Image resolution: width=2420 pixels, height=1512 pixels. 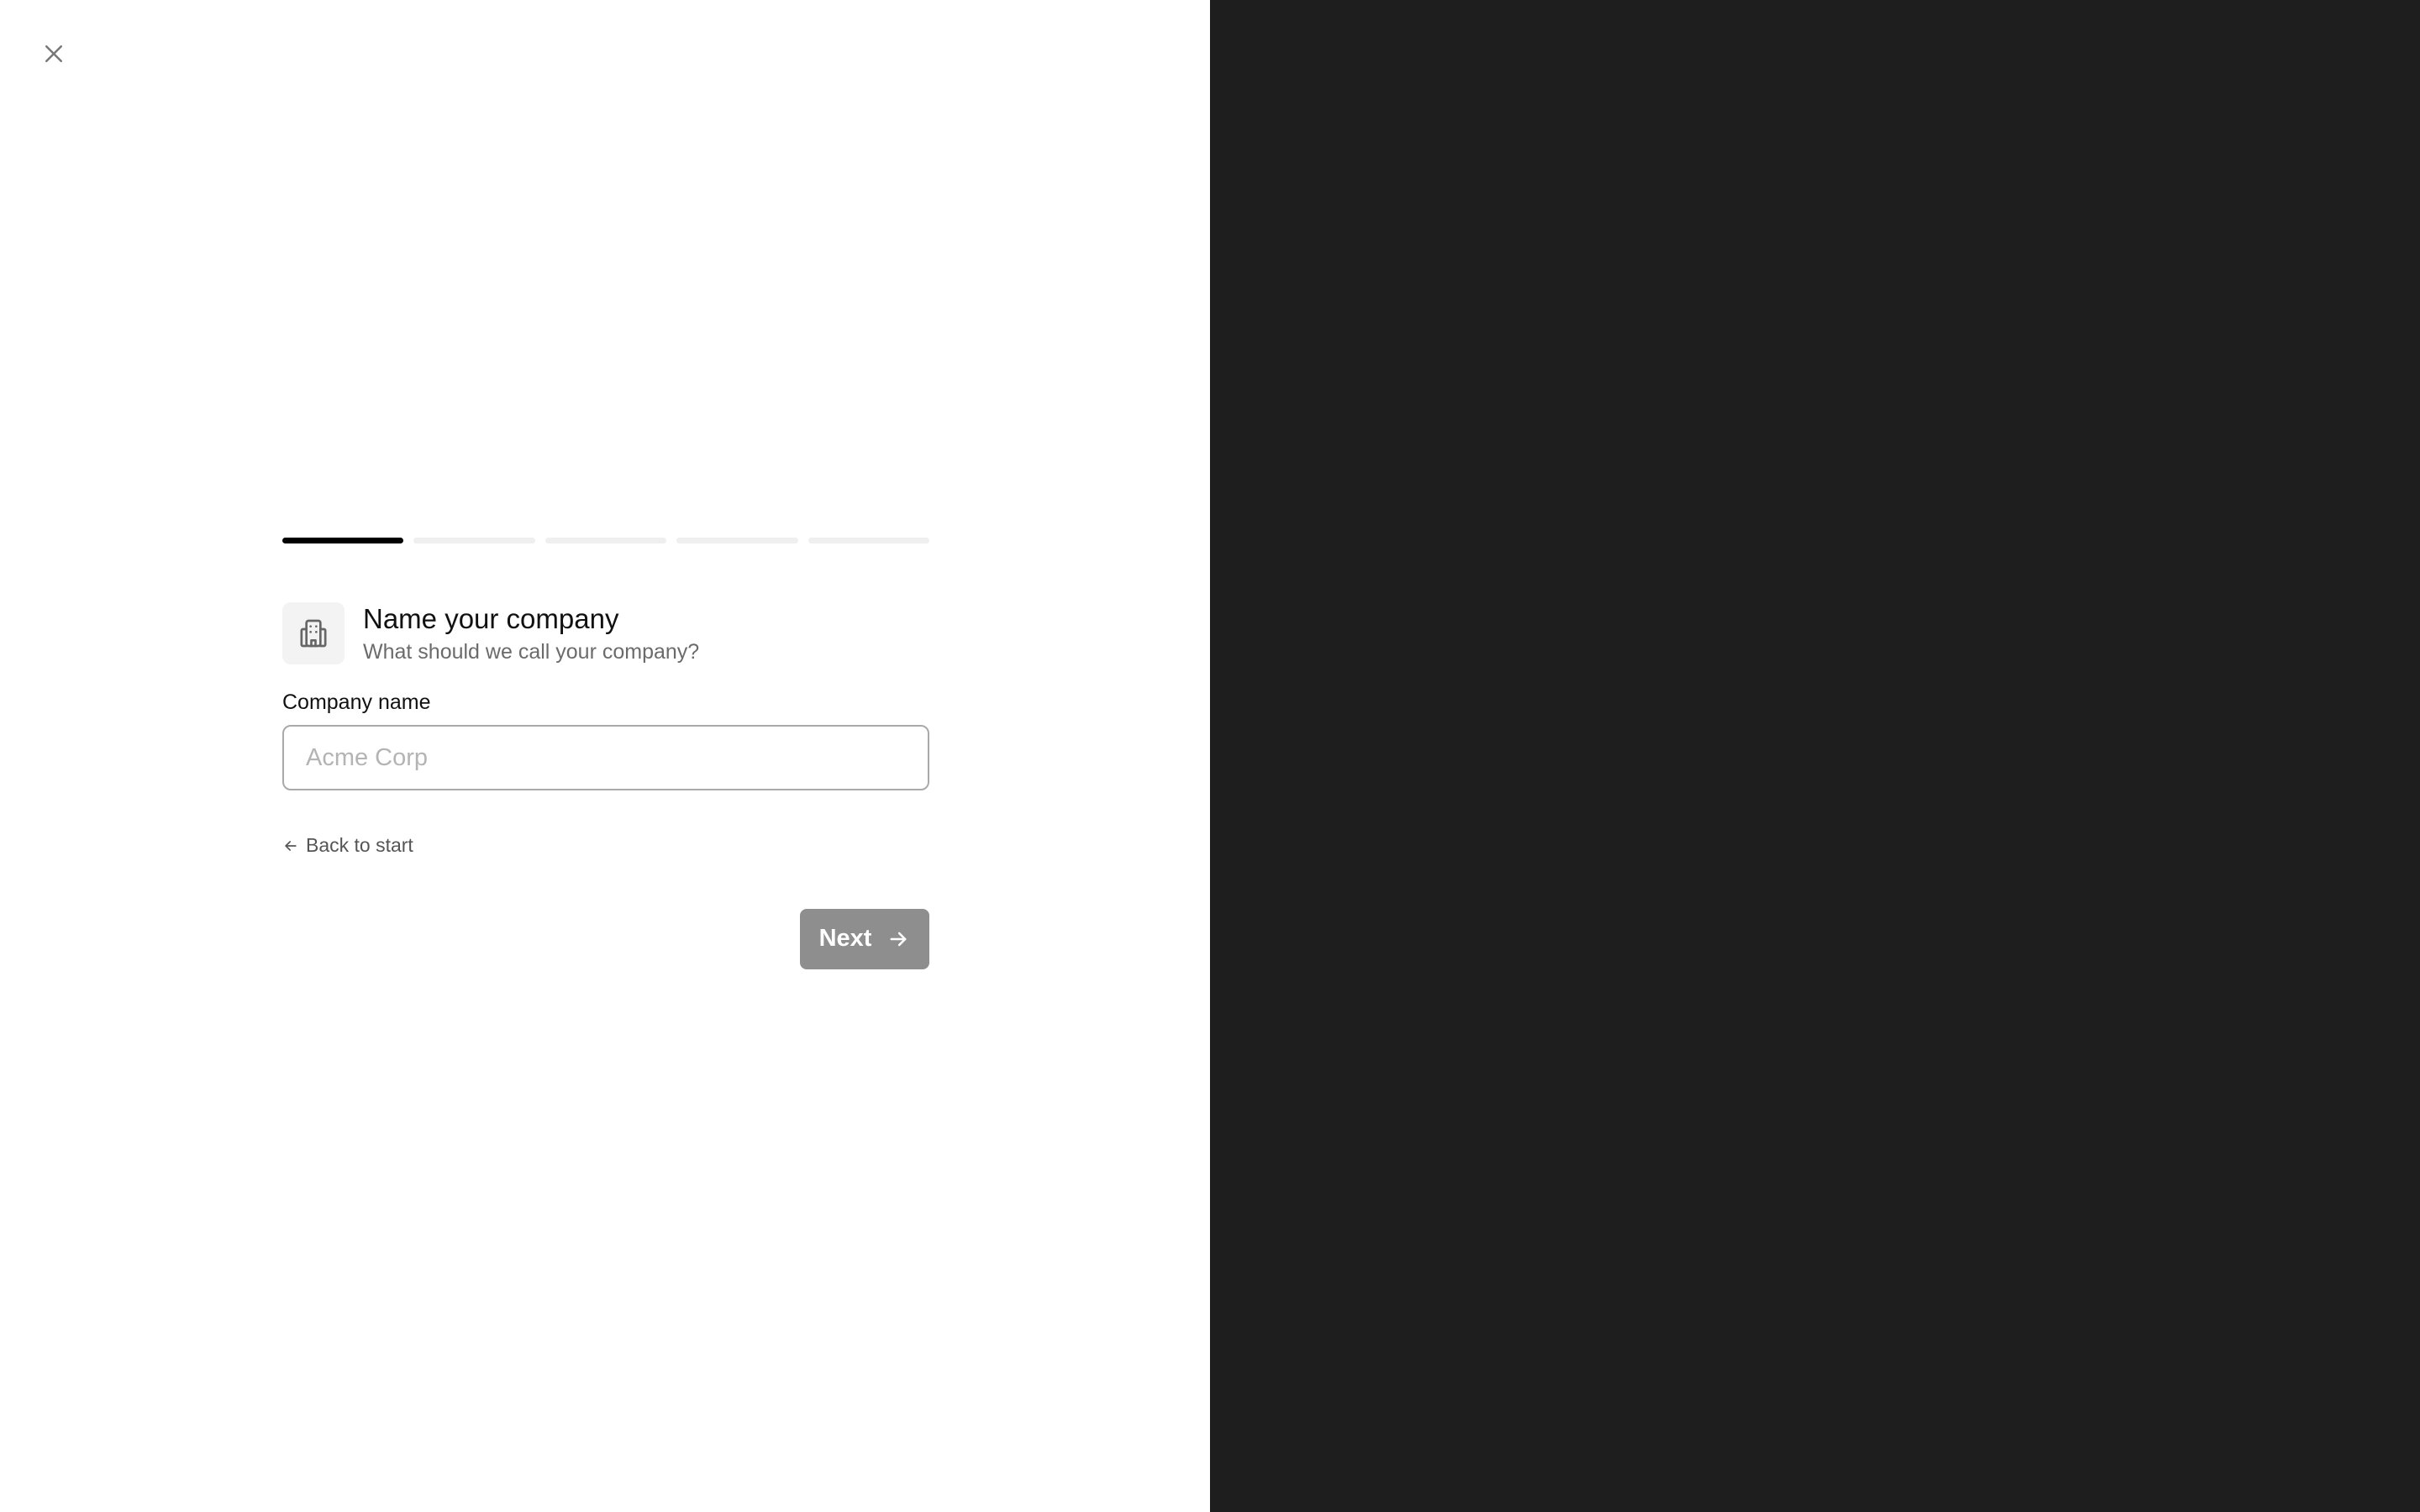 I want to click on close-button, so click(x=54, y=54).